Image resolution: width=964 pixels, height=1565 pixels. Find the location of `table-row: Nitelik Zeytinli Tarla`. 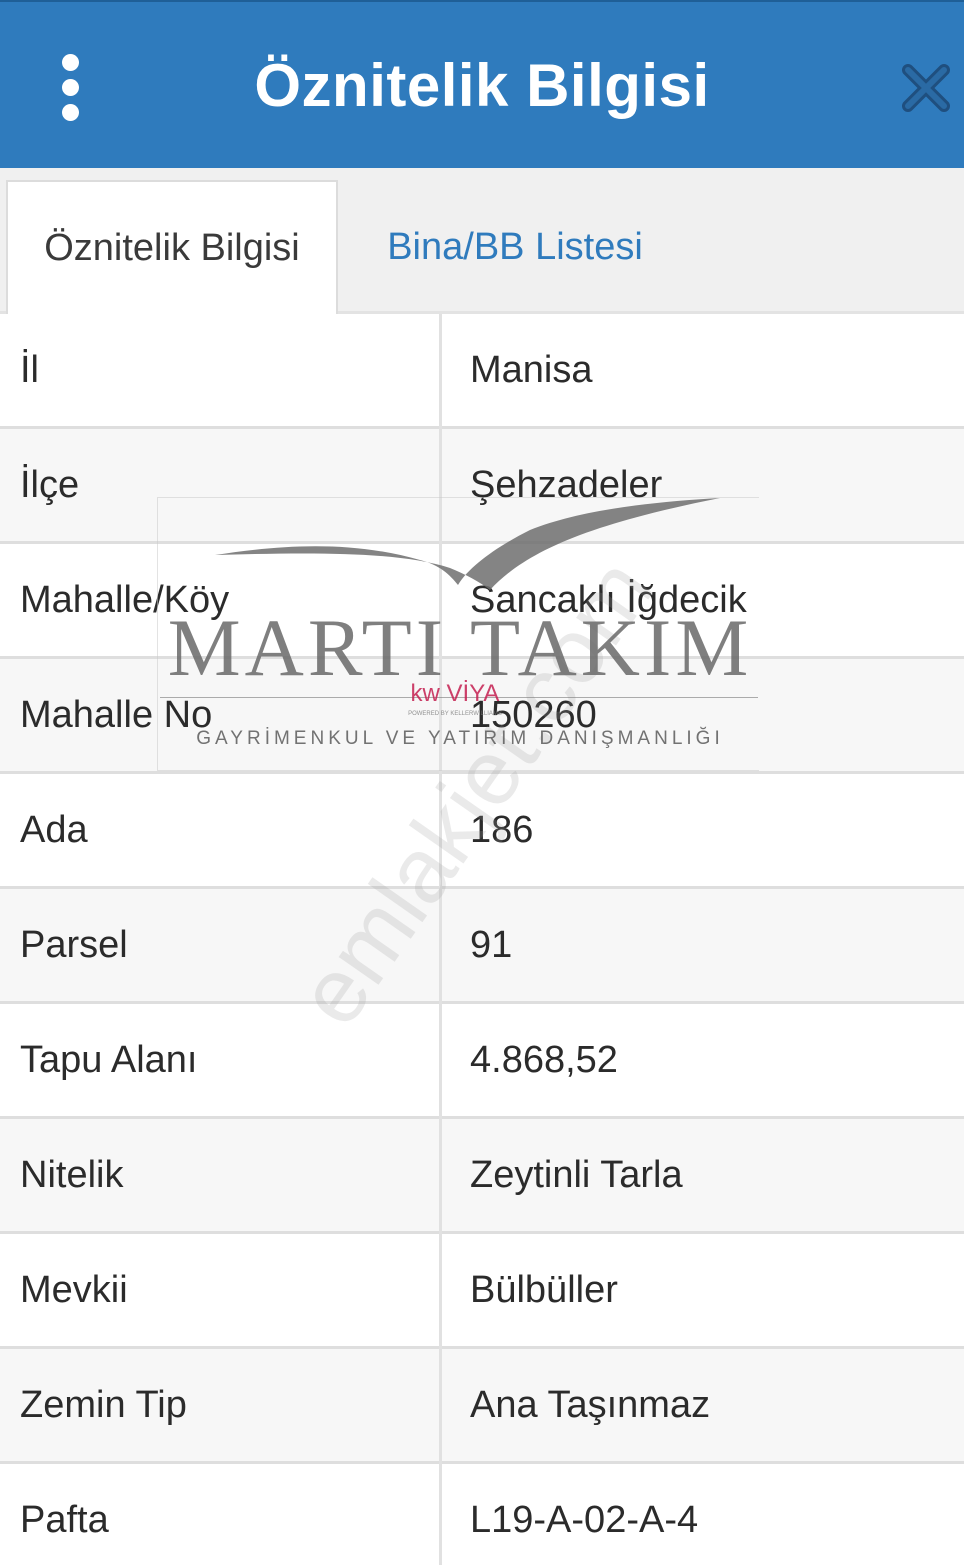

table-row: Nitelik Zeytinli Tarla is located at coordinates (482, 1176).